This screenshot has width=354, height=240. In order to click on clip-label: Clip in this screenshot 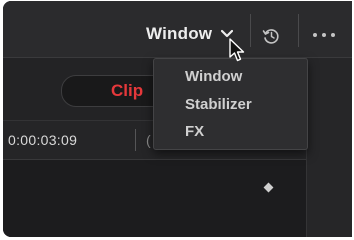, I will do `click(127, 90)`.